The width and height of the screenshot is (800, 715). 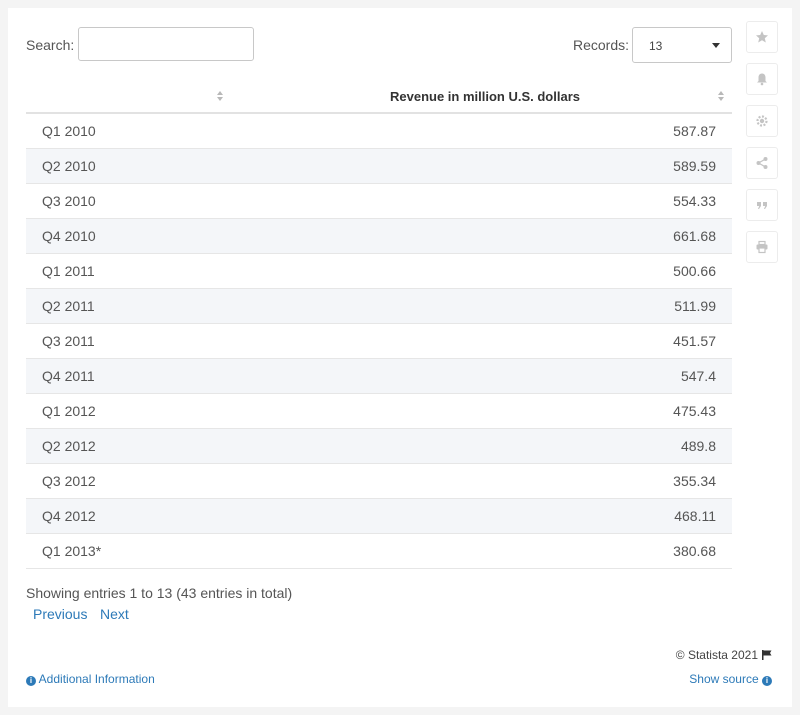 What do you see at coordinates (131, 551) in the screenshot?
I see `row-category: Q1 2013*` at bounding box center [131, 551].